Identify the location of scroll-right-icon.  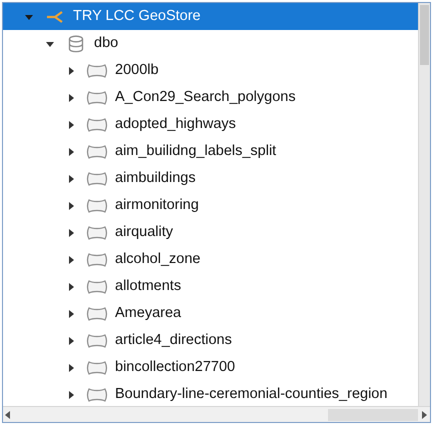
(425, 414).